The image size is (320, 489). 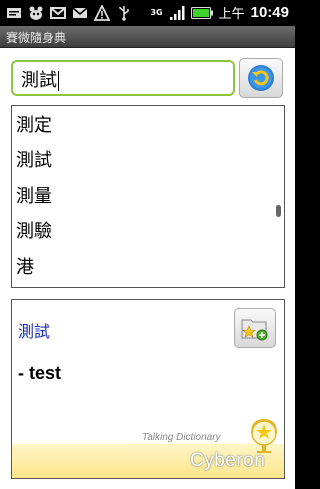 I want to click on panda-icon, so click(x=36, y=13).